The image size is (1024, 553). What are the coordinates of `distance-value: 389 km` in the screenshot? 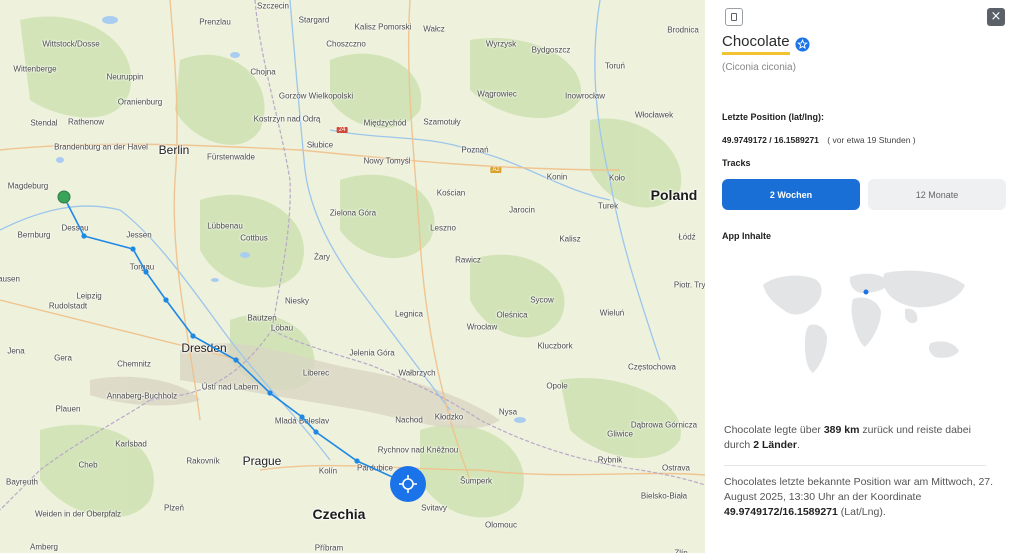 It's located at (841, 430).